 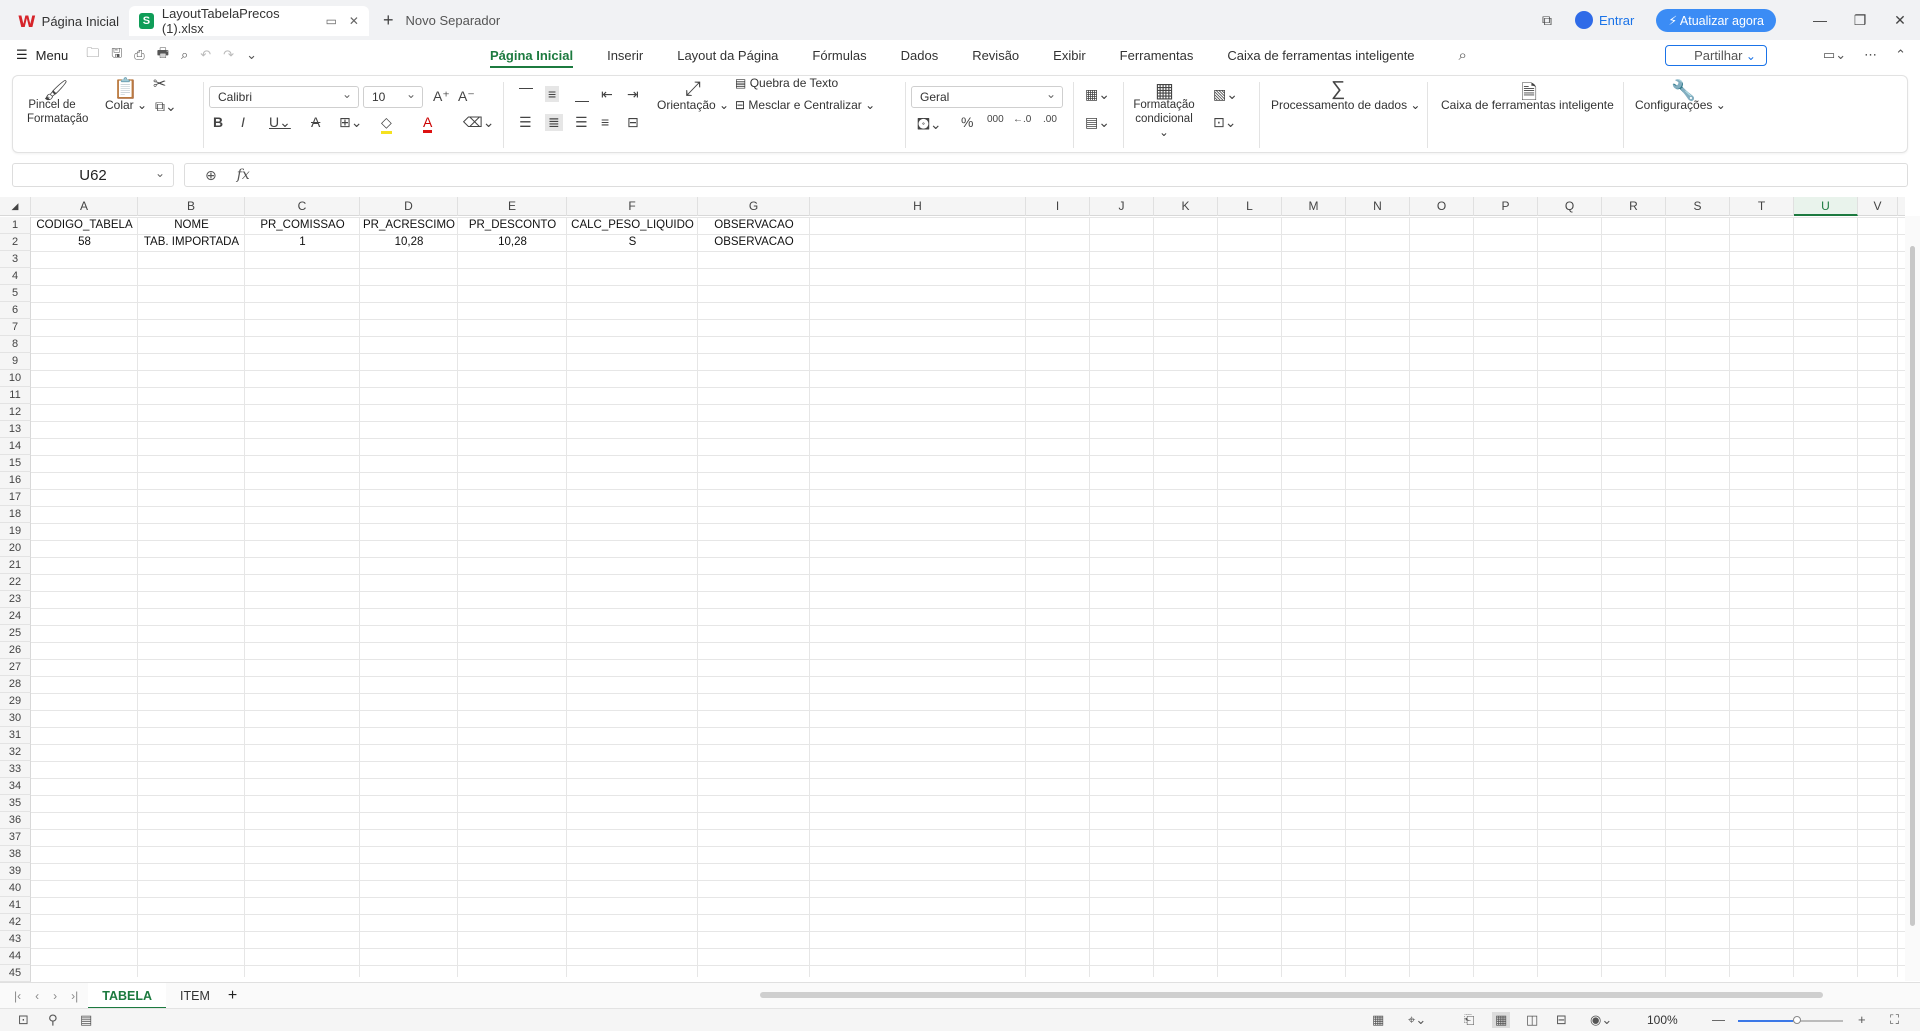 What do you see at coordinates (1122, 206) in the screenshot?
I see `column-header-j: J` at bounding box center [1122, 206].